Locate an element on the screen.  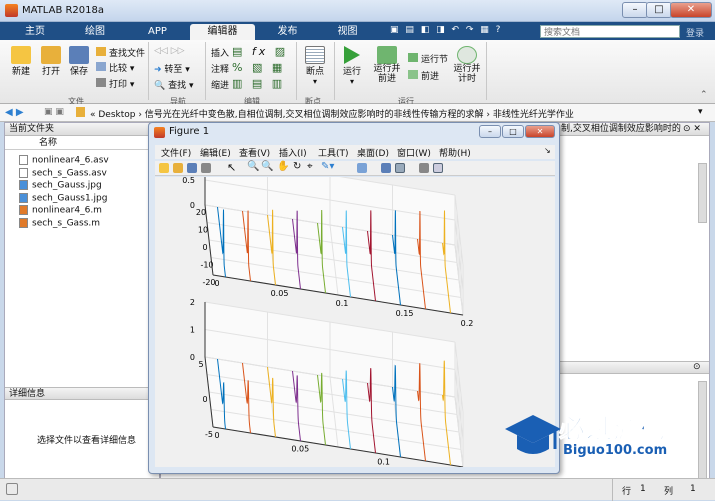
figure-close-button: ✕ is located at coordinates (540, 131).